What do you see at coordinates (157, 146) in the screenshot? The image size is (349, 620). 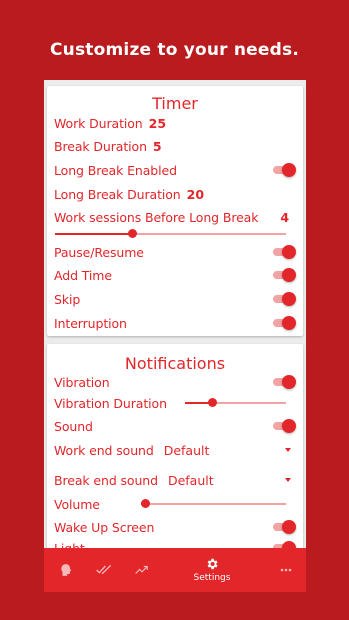 I see `break-duration-value: 5` at bounding box center [157, 146].